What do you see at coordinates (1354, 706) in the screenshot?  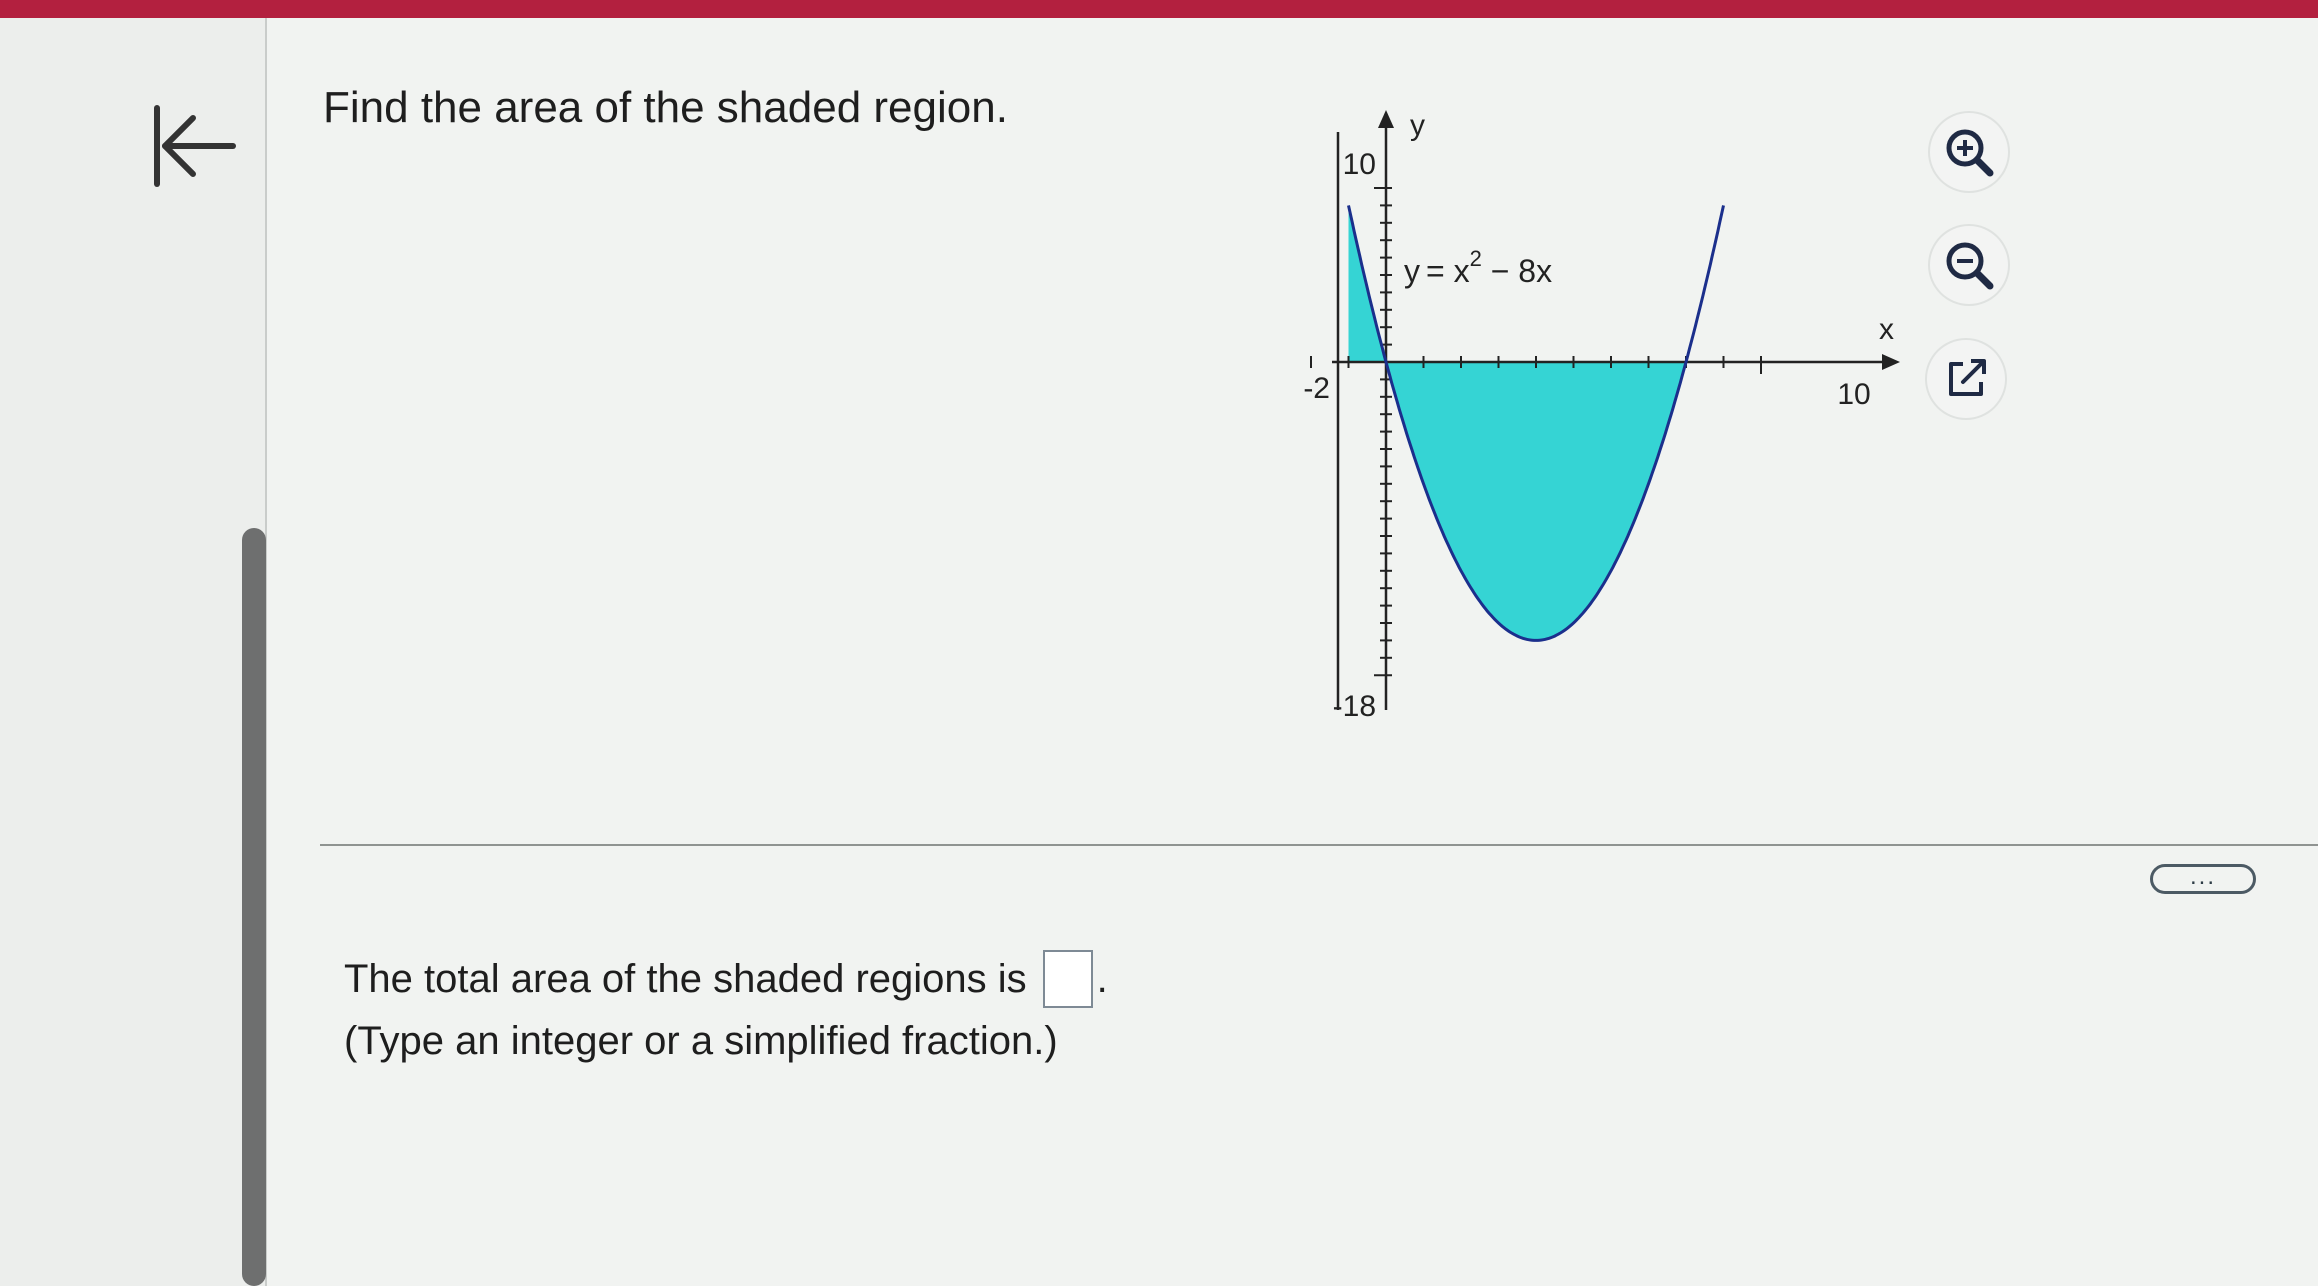 I see `y-tick-label-min: -18` at bounding box center [1354, 706].